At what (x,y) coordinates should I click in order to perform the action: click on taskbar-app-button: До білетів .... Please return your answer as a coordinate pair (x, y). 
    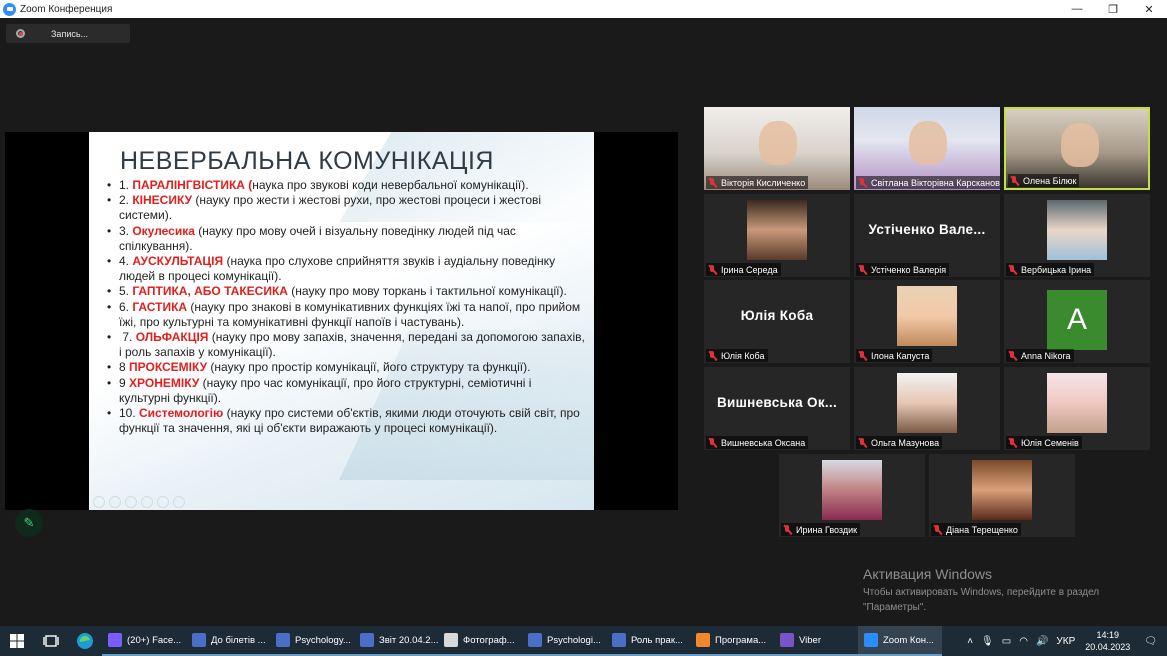
    Looking at the image, I should click on (228, 641).